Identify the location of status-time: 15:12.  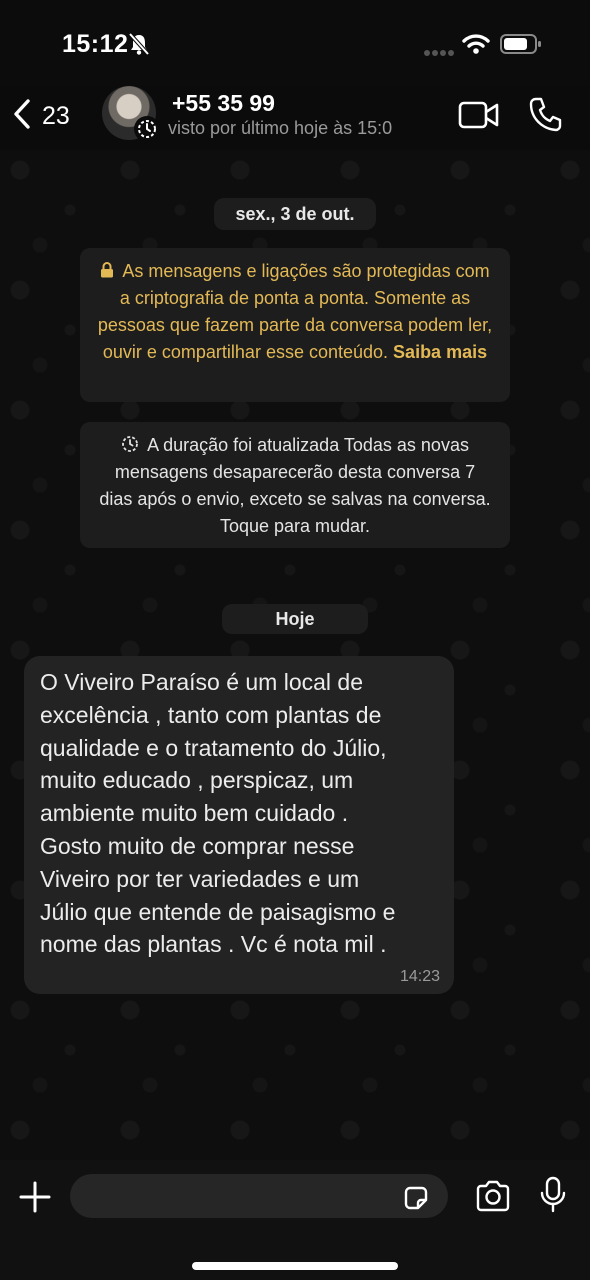
(95, 44).